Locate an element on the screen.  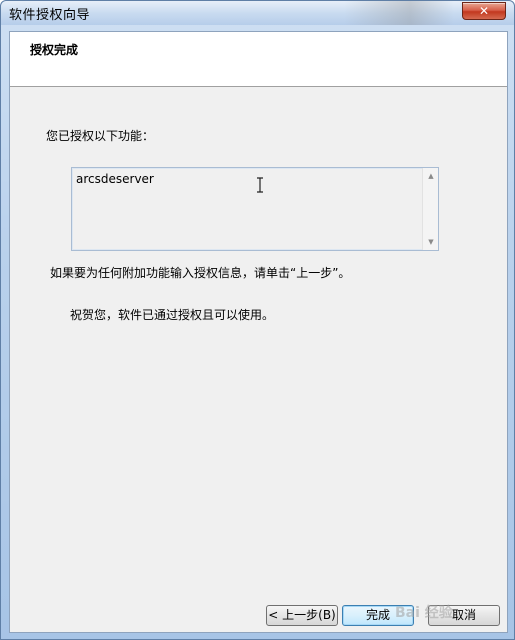
info-text: 如果要为任何附加功能输入授权信息，请单击“上一步”。 is located at coordinates (200, 273).